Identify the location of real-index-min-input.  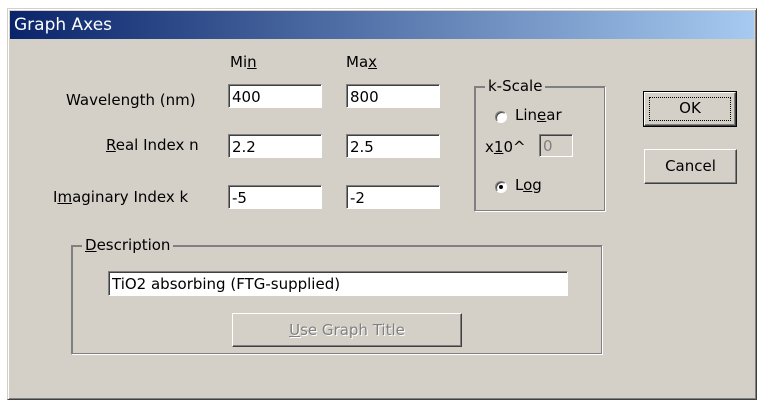
(275, 146).